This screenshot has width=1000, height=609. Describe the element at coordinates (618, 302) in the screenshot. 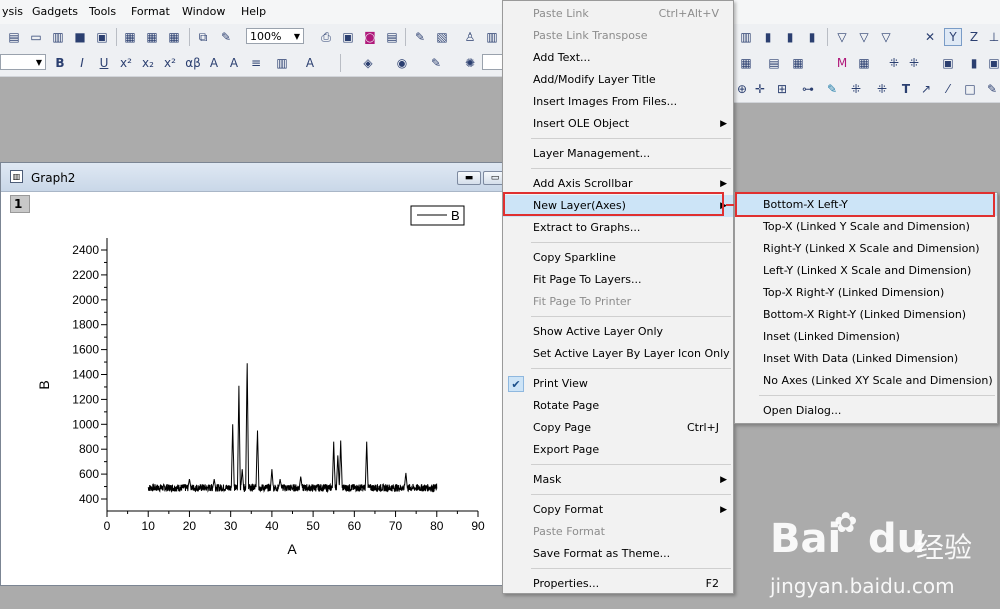

I see `menu-item-fit-page-to-printer: Fit Page To Printer` at that location.